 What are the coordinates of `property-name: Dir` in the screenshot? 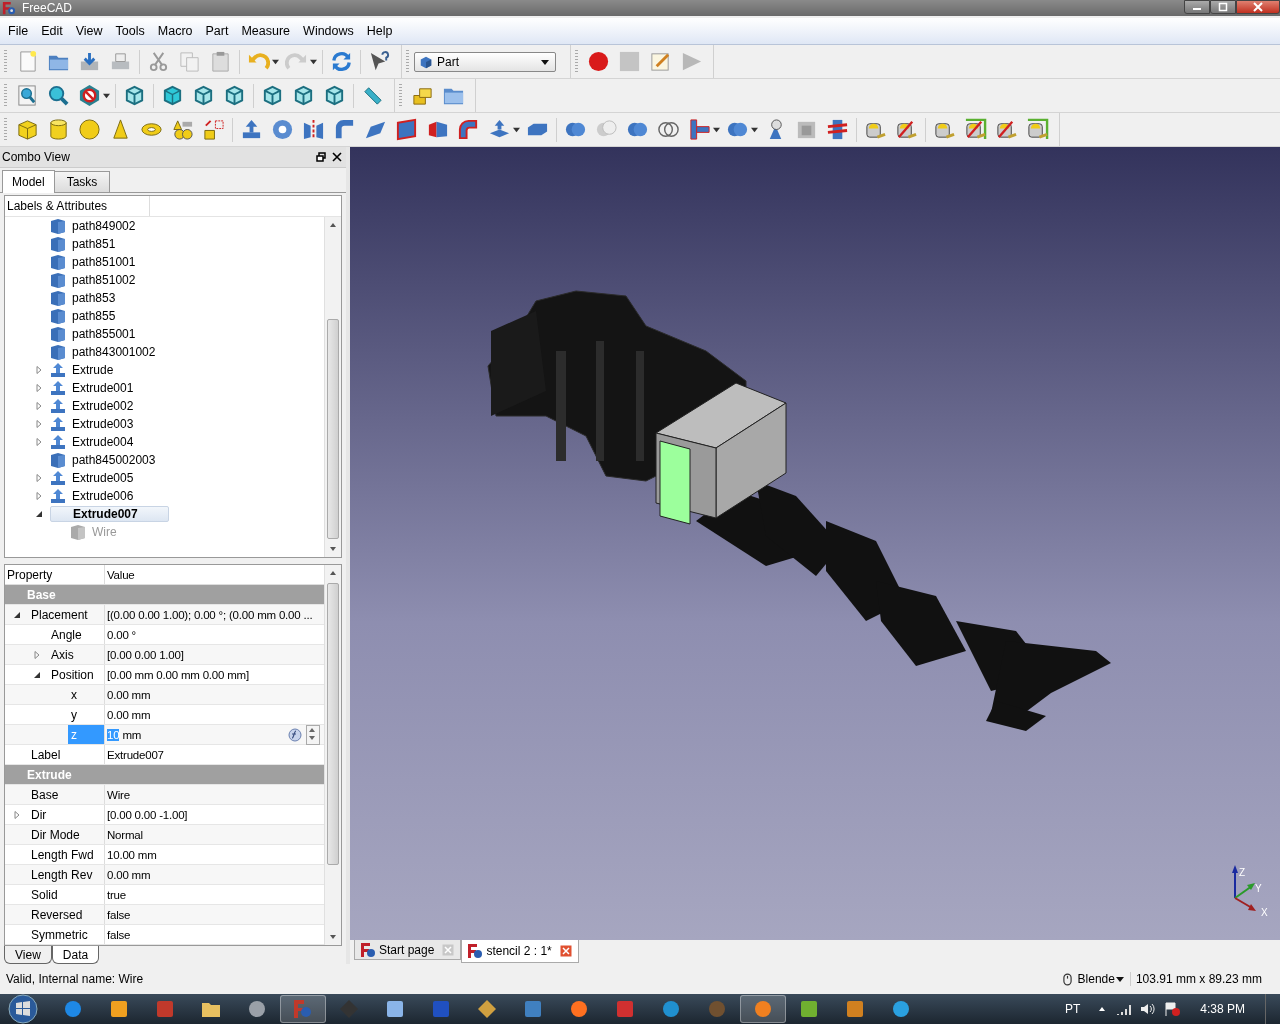 It's located at (66, 815).